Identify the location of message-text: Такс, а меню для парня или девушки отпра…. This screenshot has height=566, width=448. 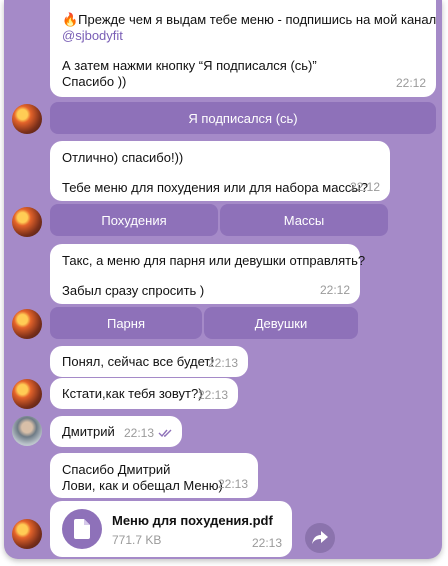
(214, 260).